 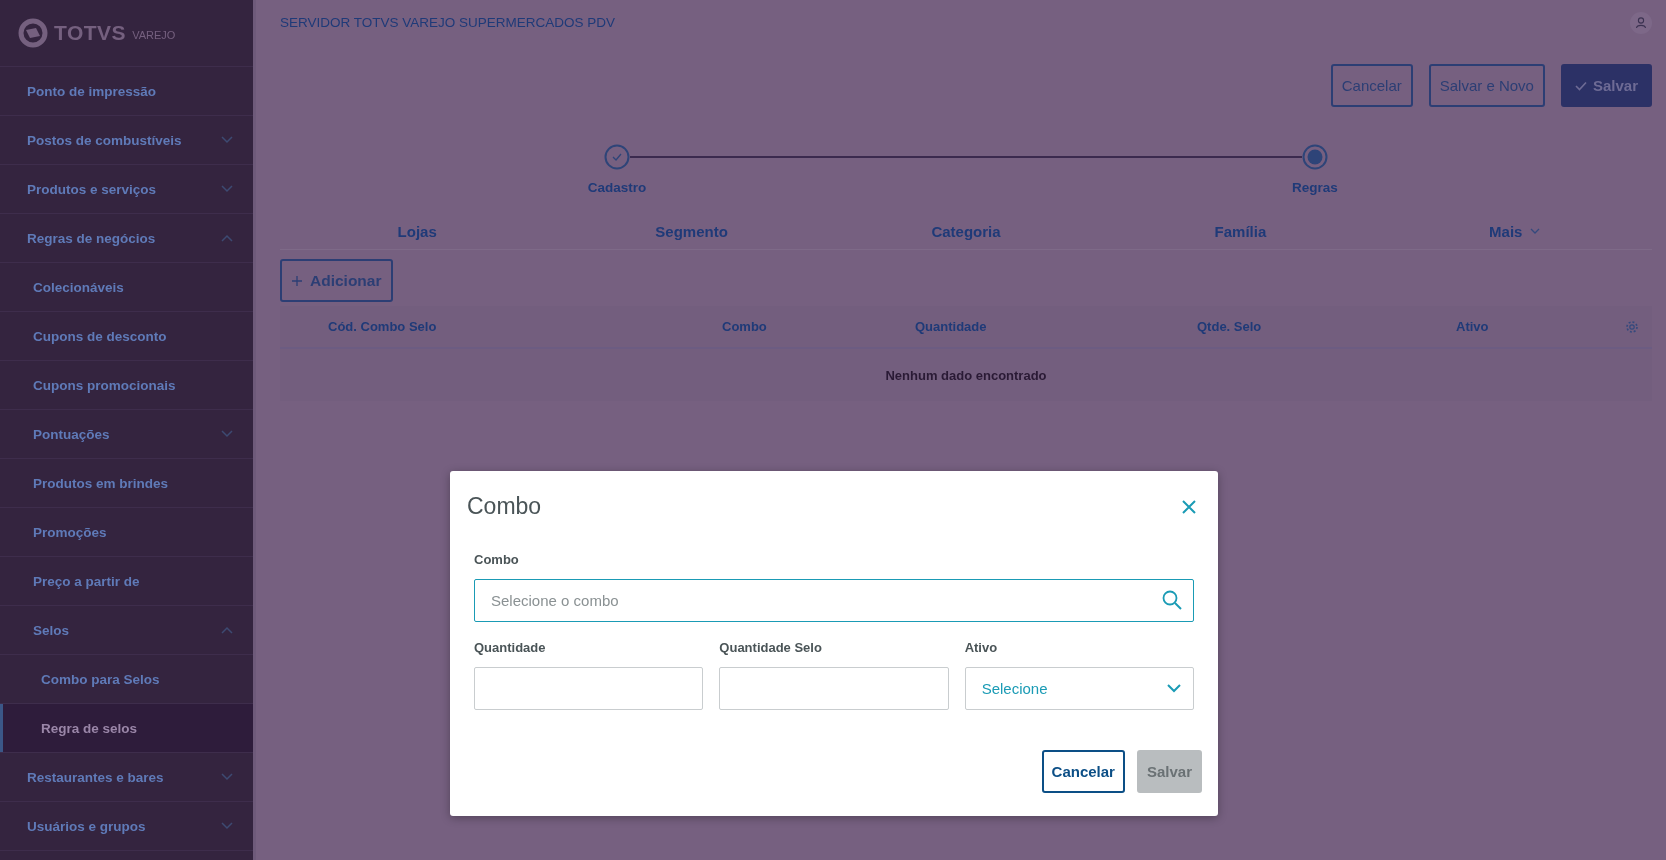 I want to click on plus-icon, so click(x=297, y=280).